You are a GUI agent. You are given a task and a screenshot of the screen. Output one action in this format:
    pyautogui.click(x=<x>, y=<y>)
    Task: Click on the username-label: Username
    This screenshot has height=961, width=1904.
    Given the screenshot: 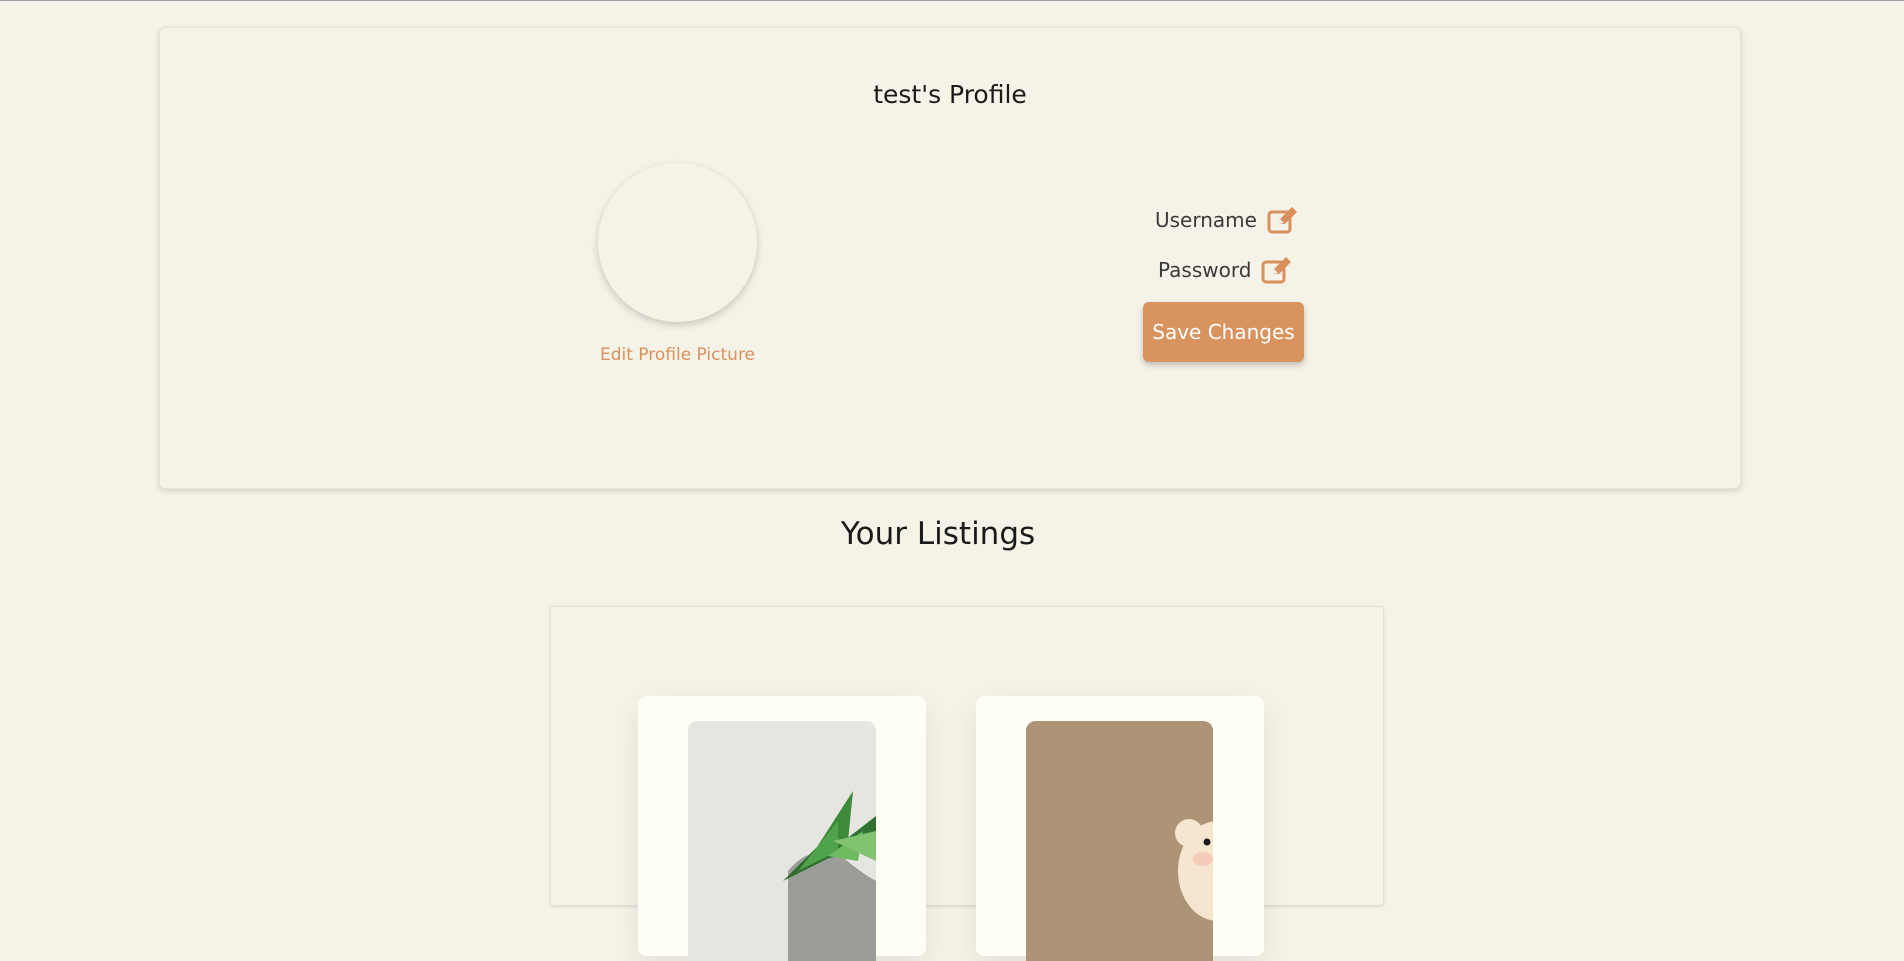 What is the action you would take?
    pyautogui.click(x=1206, y=220)
    